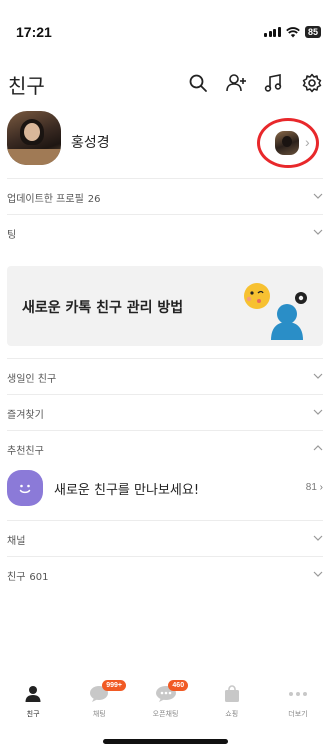 This screenshot has height=749, width=331. I want to click on music-icon, so click(274, 83).